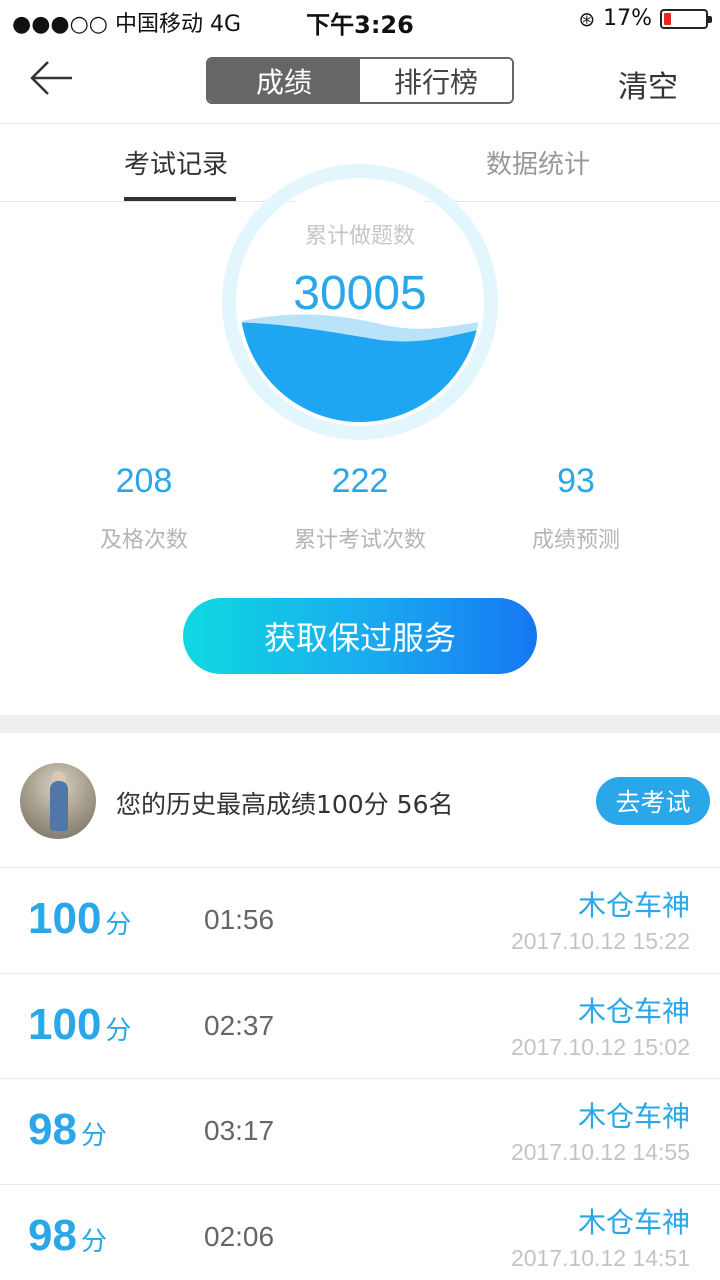 This screenshot has width=720, height=1280. I want to click on back-arrow-icon, so click(51, 78).